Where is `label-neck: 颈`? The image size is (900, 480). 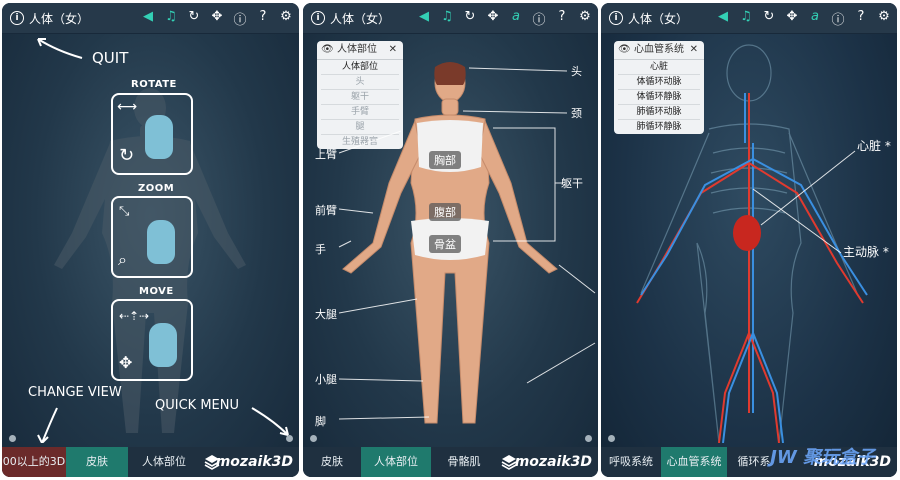
label-neck: 颈 is located at coordinates (576, 113).